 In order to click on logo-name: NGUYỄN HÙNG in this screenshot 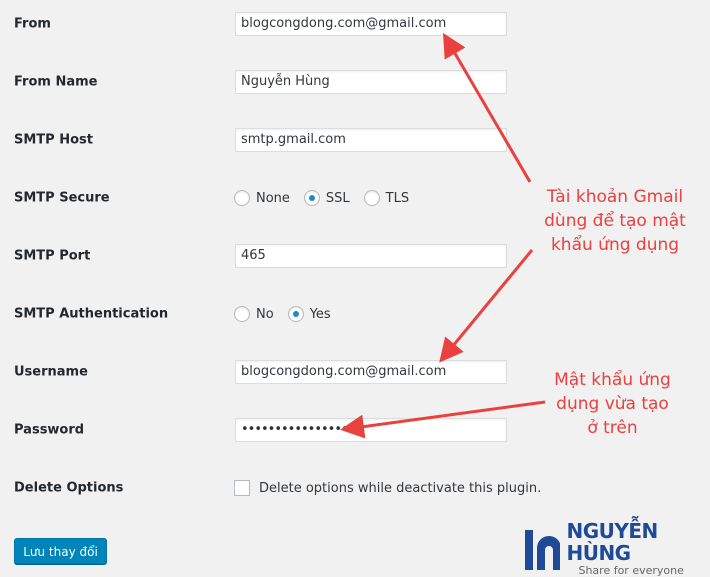, I will do `click(612, 542)`.